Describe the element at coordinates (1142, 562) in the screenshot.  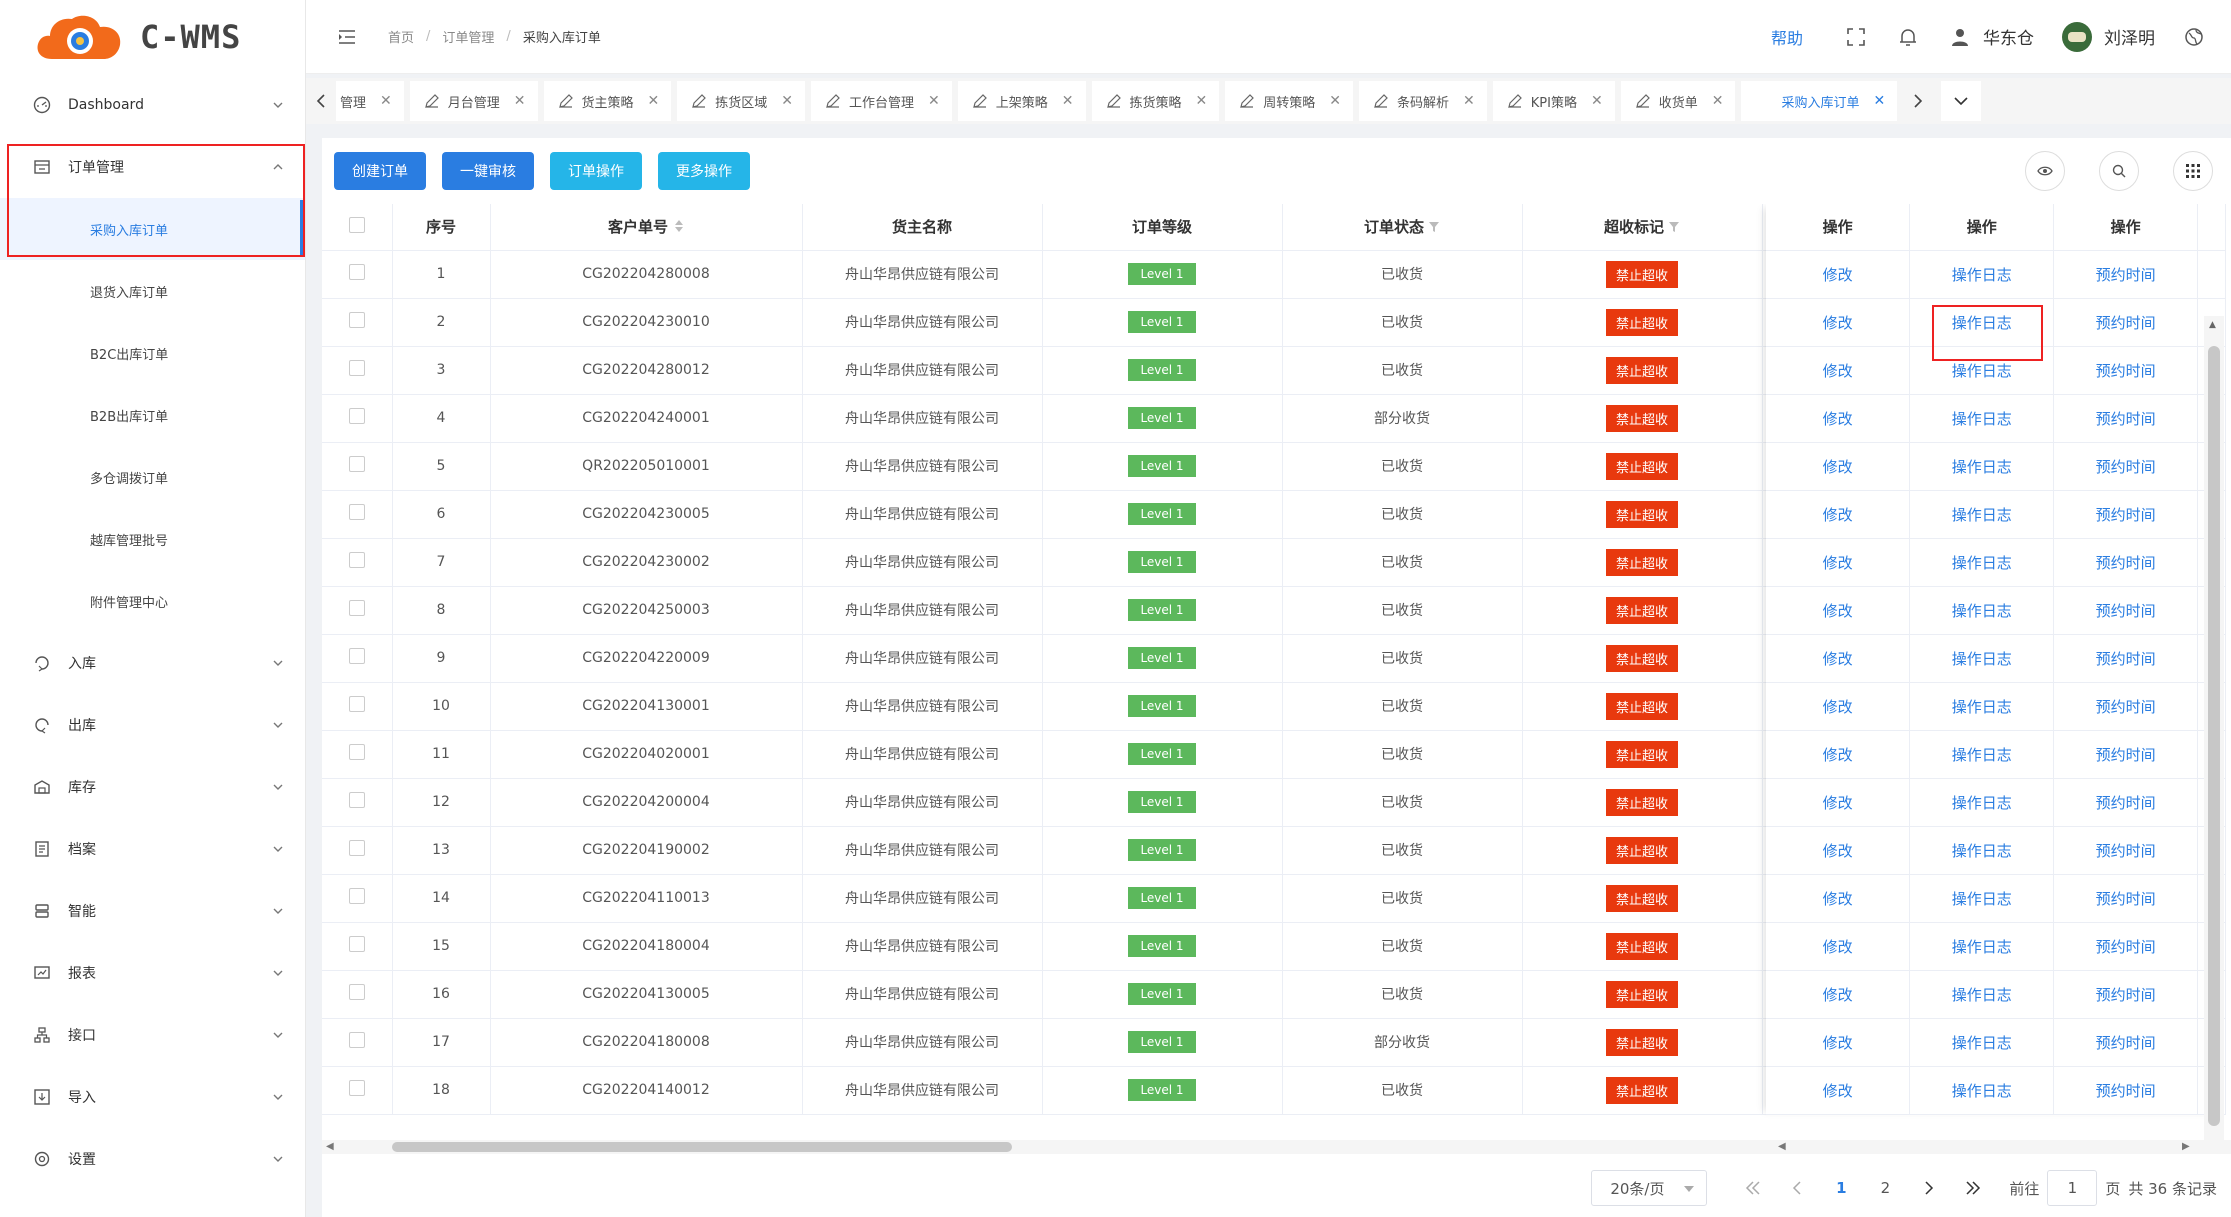
I see `table-row: 7 CG202204230002 舟山华昂供应链有限公司 Level 1 已收货 禁止超收` at that location.